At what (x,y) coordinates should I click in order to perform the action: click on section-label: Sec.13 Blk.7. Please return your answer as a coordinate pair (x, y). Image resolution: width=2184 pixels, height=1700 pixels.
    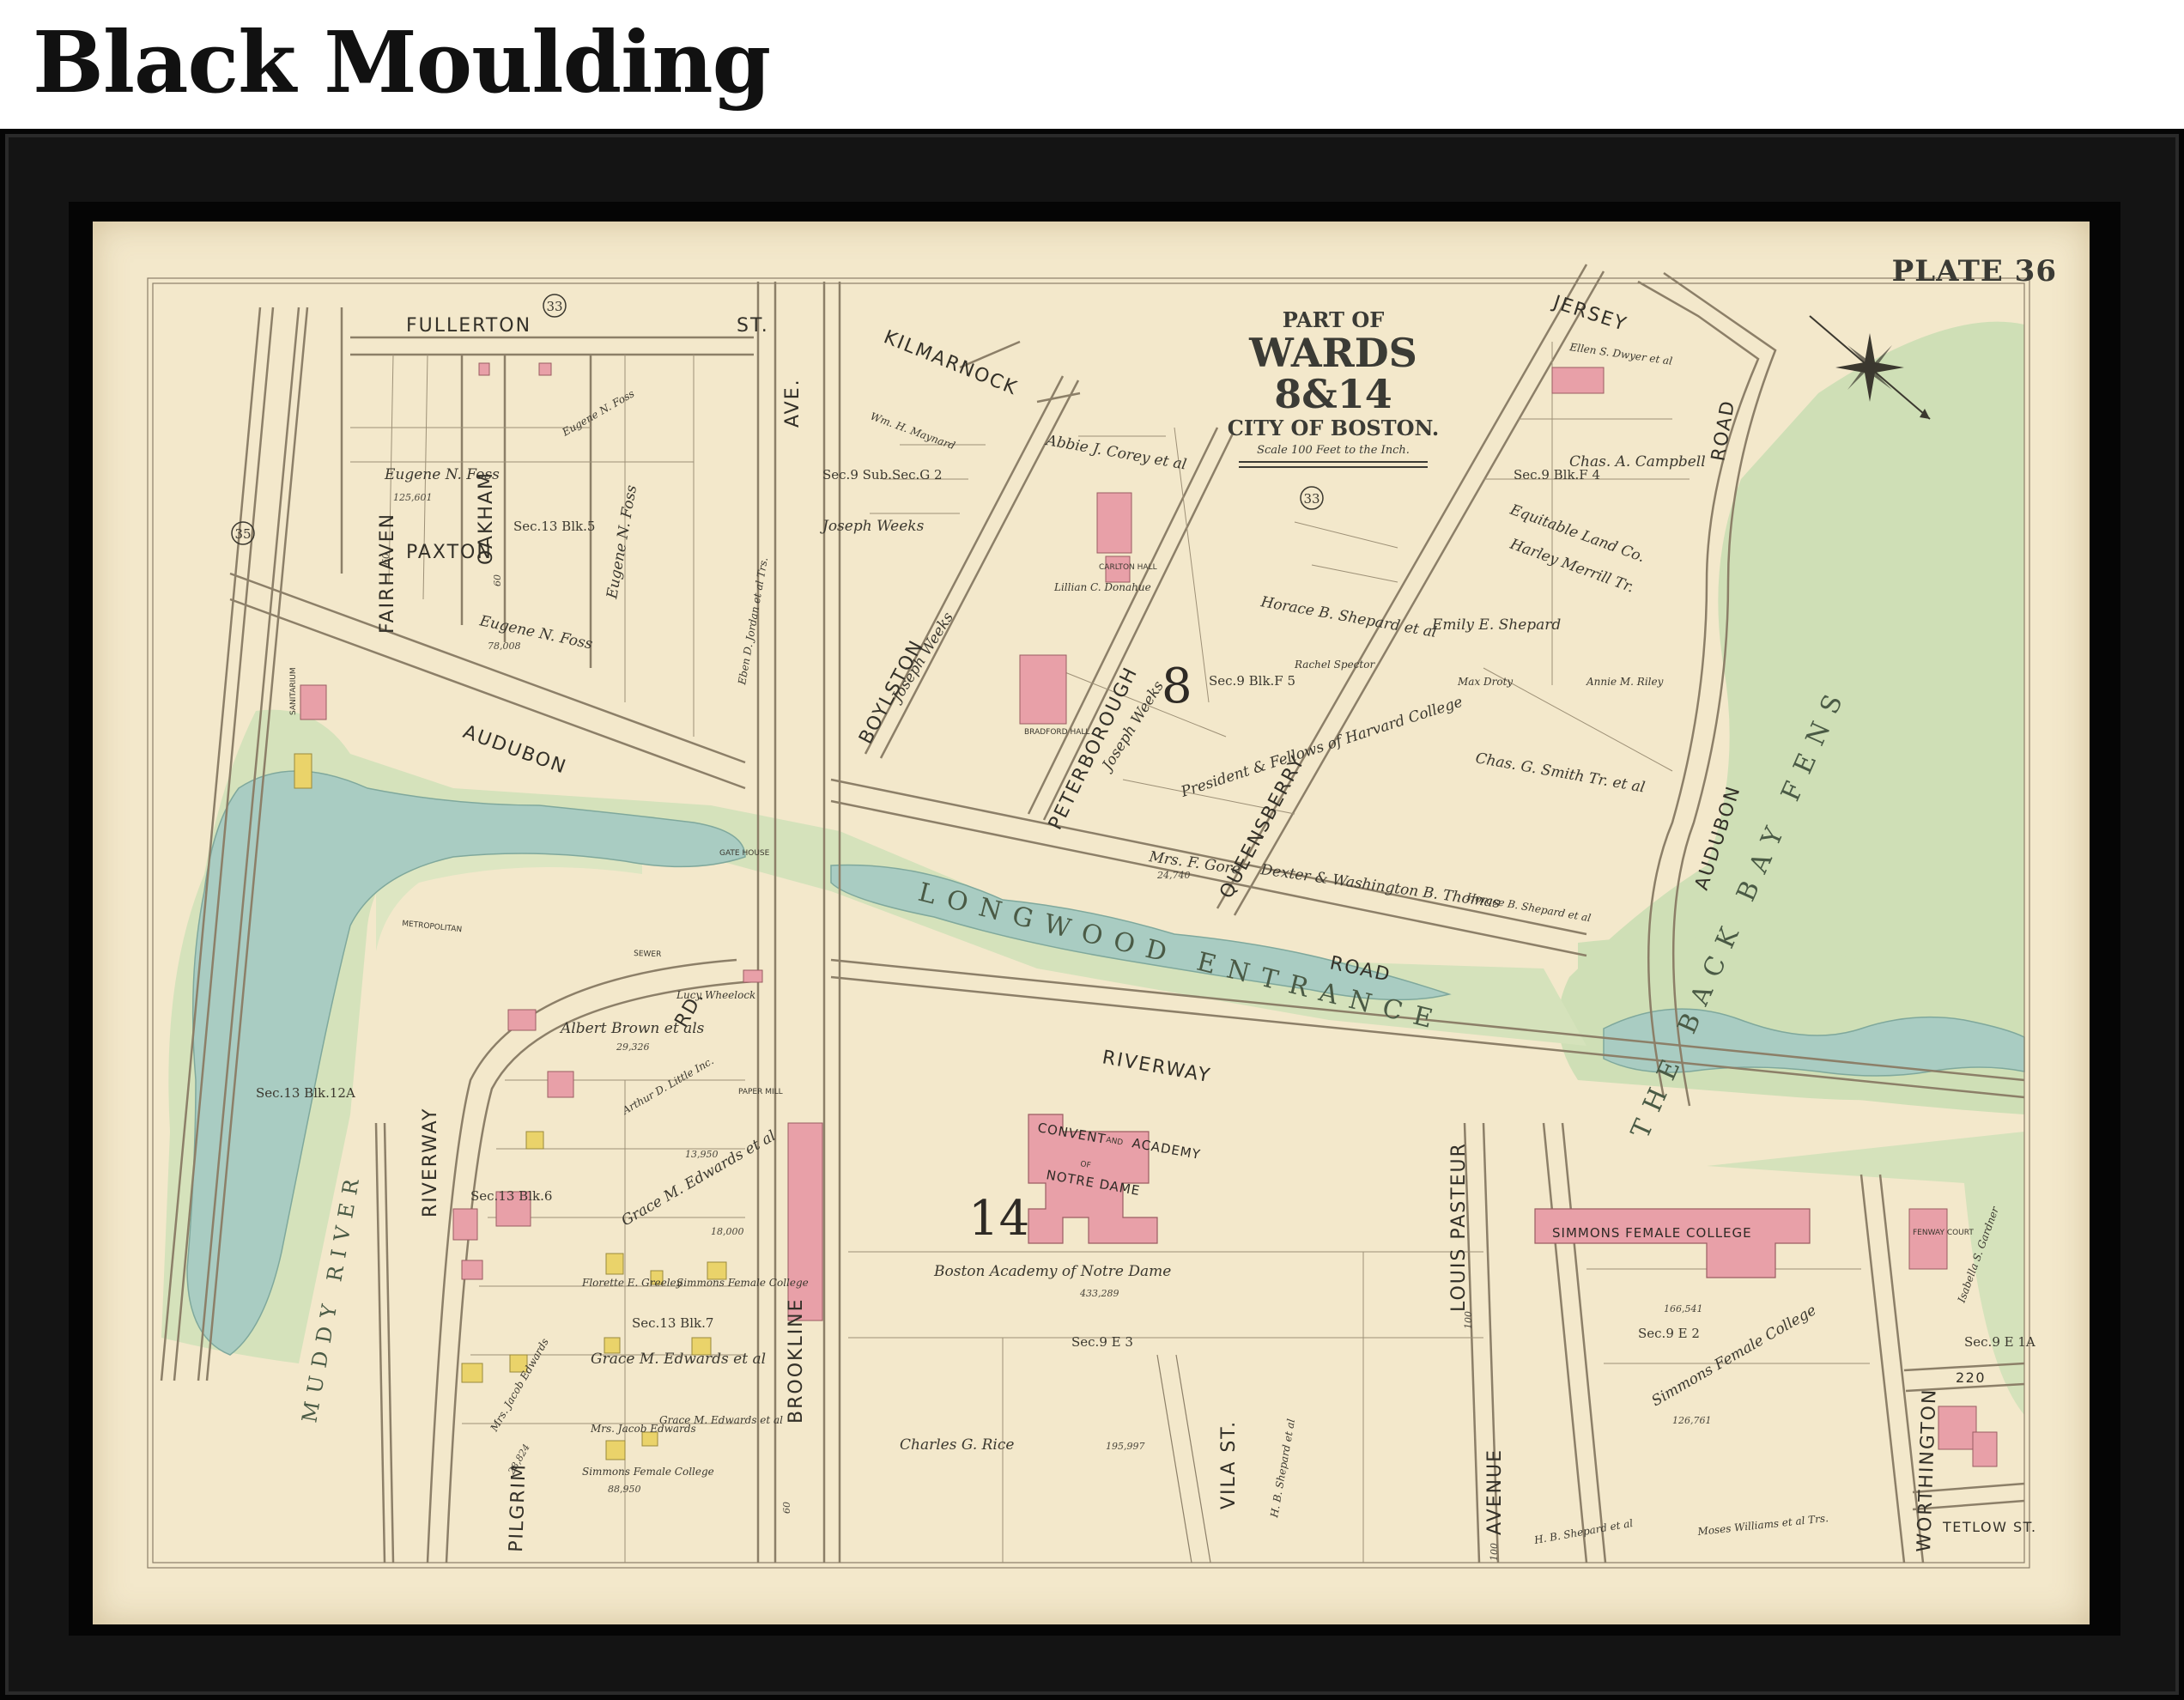
    Looking at the image, I should click on (672, 1323).